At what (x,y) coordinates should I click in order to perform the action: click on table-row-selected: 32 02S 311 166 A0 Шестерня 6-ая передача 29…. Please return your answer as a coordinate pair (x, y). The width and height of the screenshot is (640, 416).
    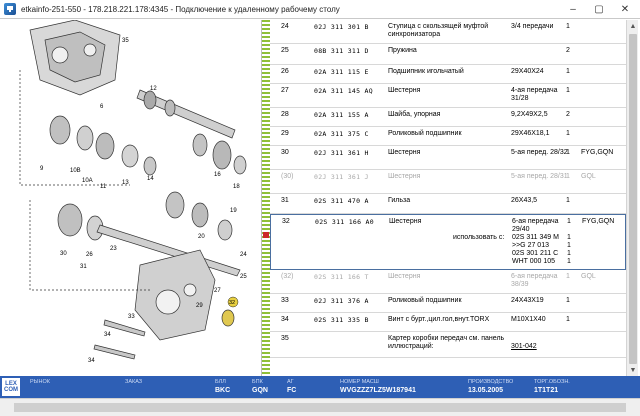
    Looking at the image, I should click on (448, 242).